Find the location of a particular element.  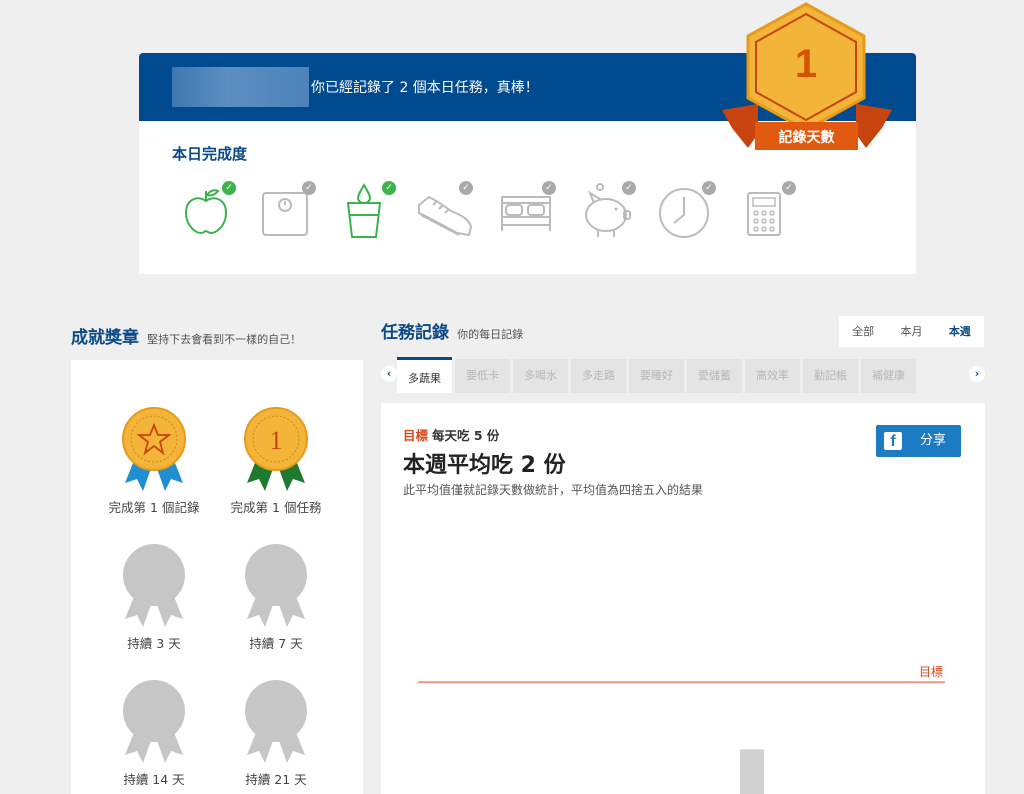

medal-streak-7: 持續 7 天 is located at coordinates (276, 598).